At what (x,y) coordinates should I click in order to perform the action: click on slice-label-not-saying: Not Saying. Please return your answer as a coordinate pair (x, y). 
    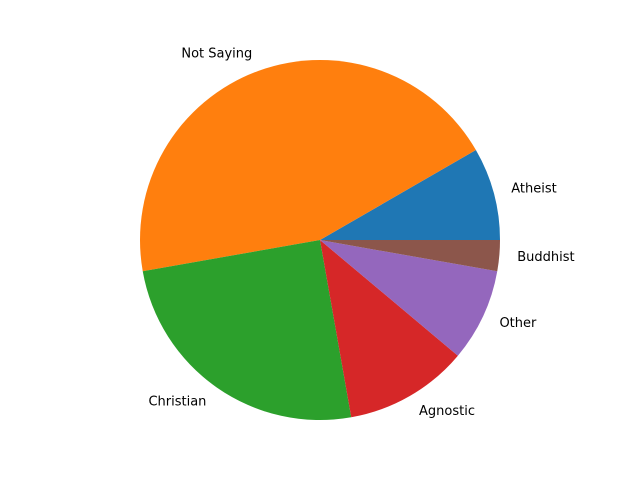
    Looking at the image, I should click on (216, 53).